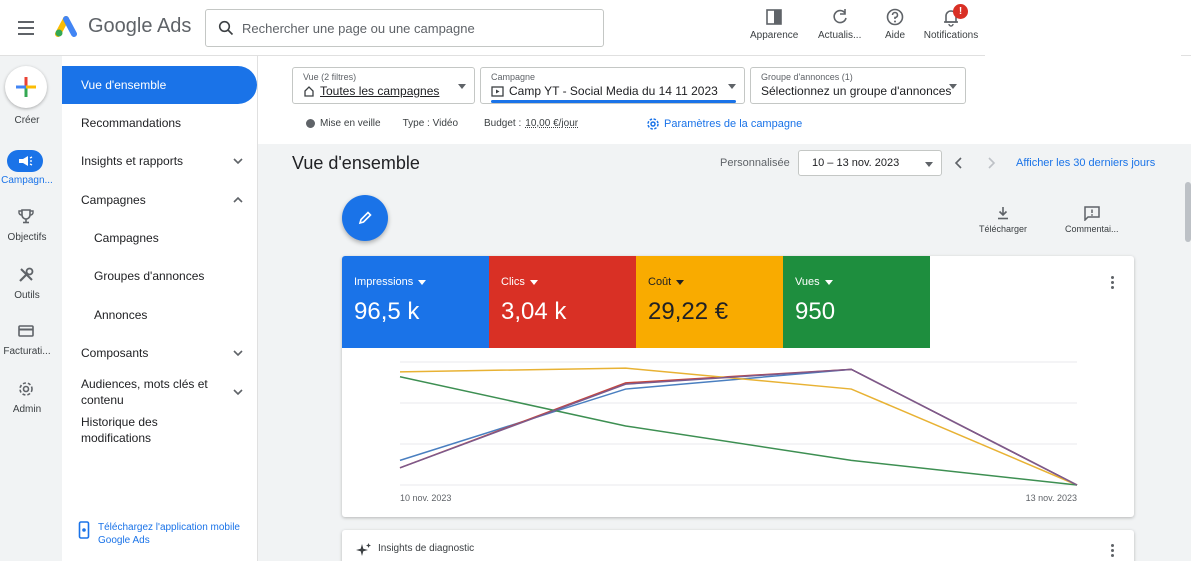 This screenshot has height=561, width=1191. What do you see at coordinates (895, 17) in the screenshot?
I see `help-icon` at bounding box center [895, 17].